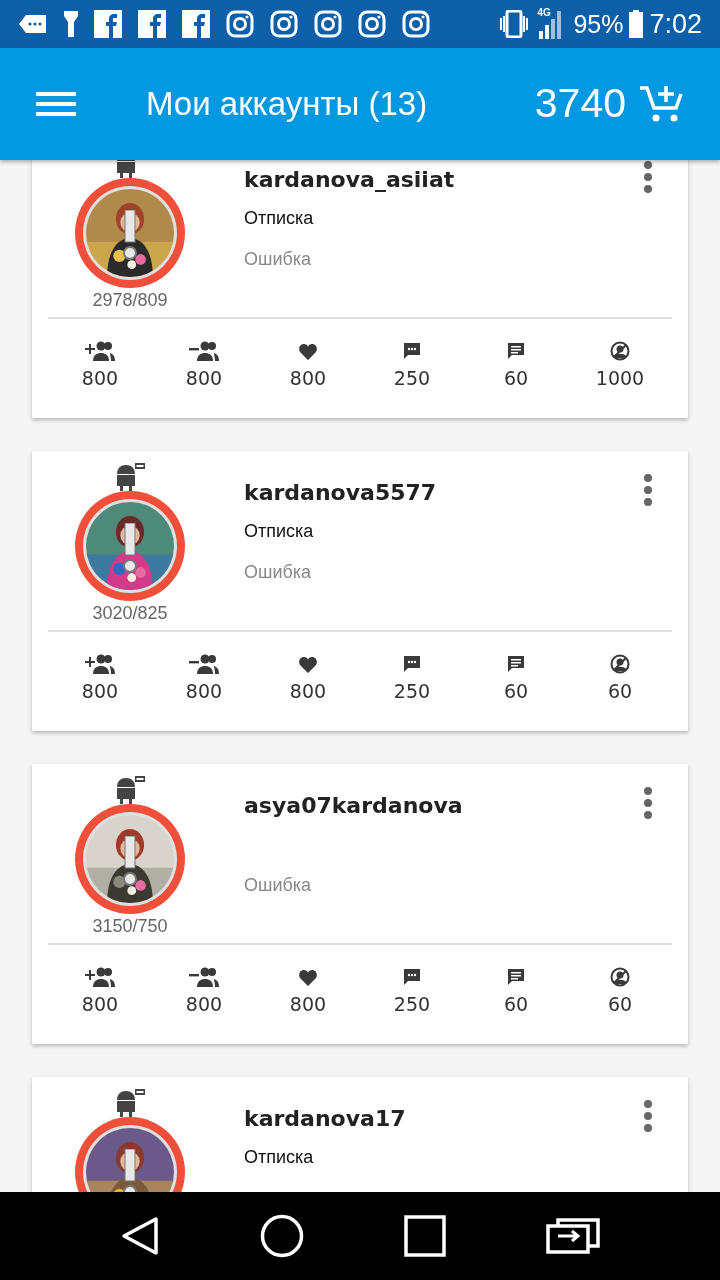 The width and height of the screenshot is (720, 1280). Describe the element at coordinates (130, 926) in the screenshot. I see `counts-label: 3150/750` at that location.